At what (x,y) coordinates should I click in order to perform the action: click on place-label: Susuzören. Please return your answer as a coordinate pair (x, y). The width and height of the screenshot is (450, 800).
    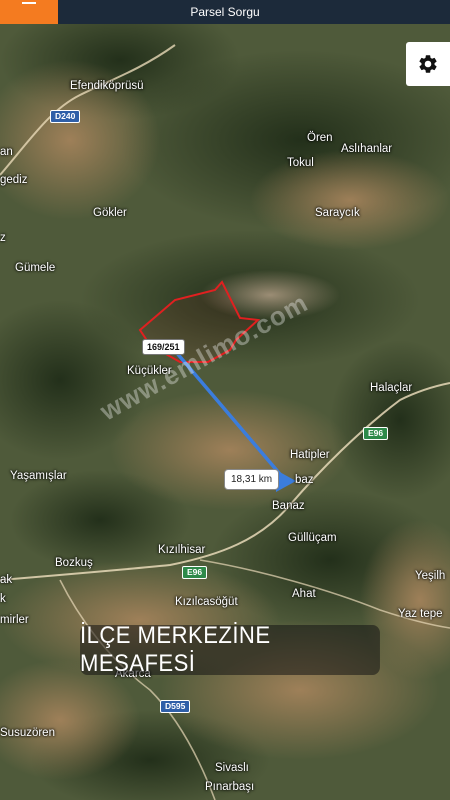
    Looking at the image, I should click on (27, 733).